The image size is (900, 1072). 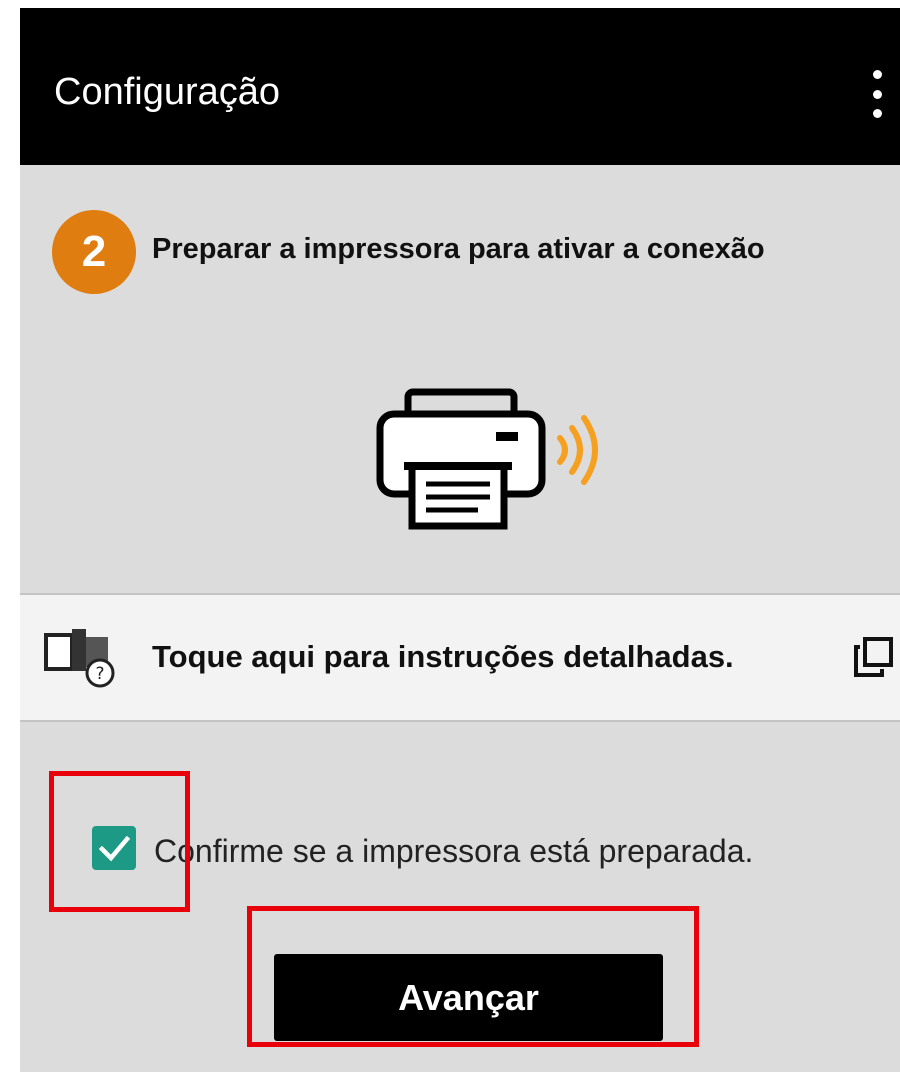 What do you see at coordinates (490, 468) in the screenshot?
I see `printer-wireless-icon` at bounding box center [490, 468].